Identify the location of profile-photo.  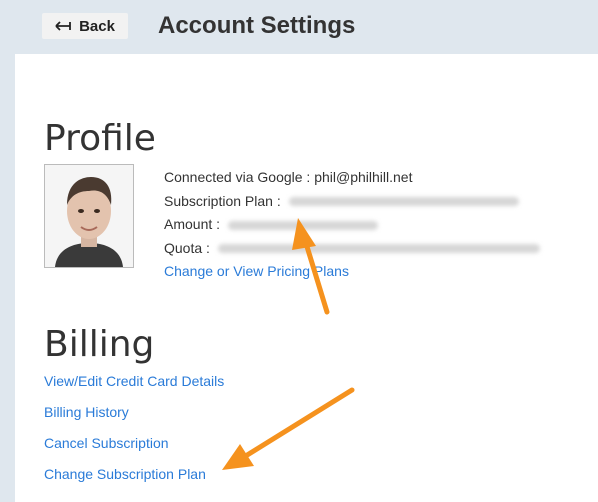
(89, 216).